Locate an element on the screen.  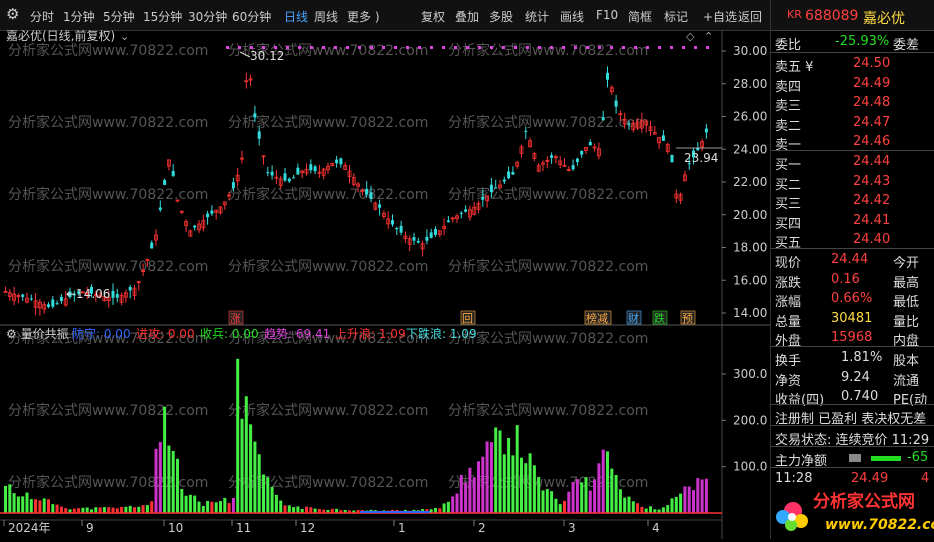
bid-price: 24.43 is located at coordinates (872, 181).